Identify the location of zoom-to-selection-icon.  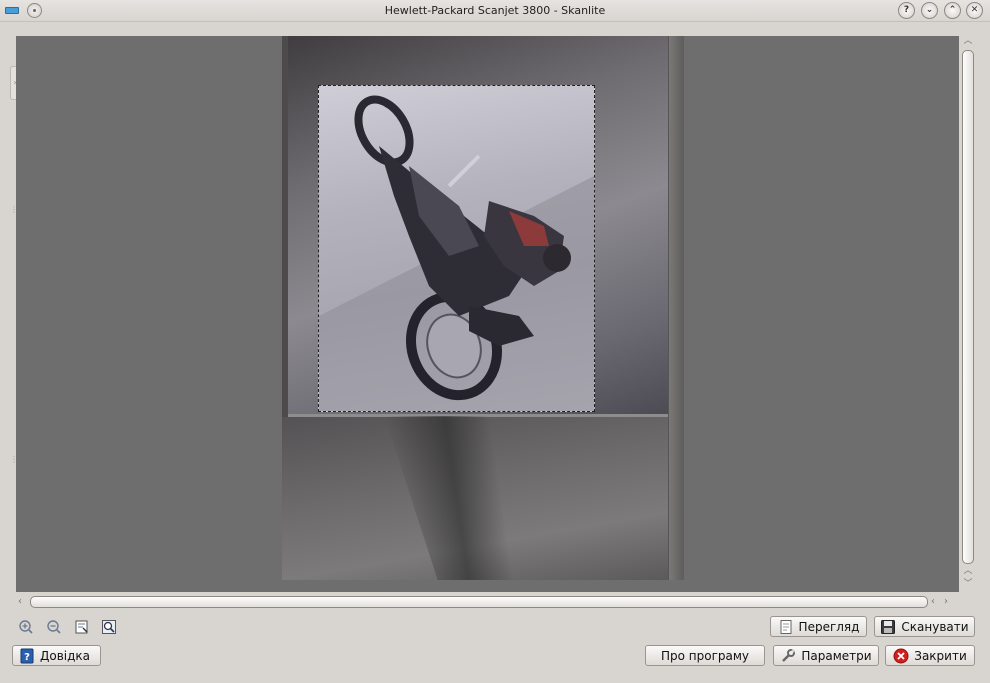
(82, 627).